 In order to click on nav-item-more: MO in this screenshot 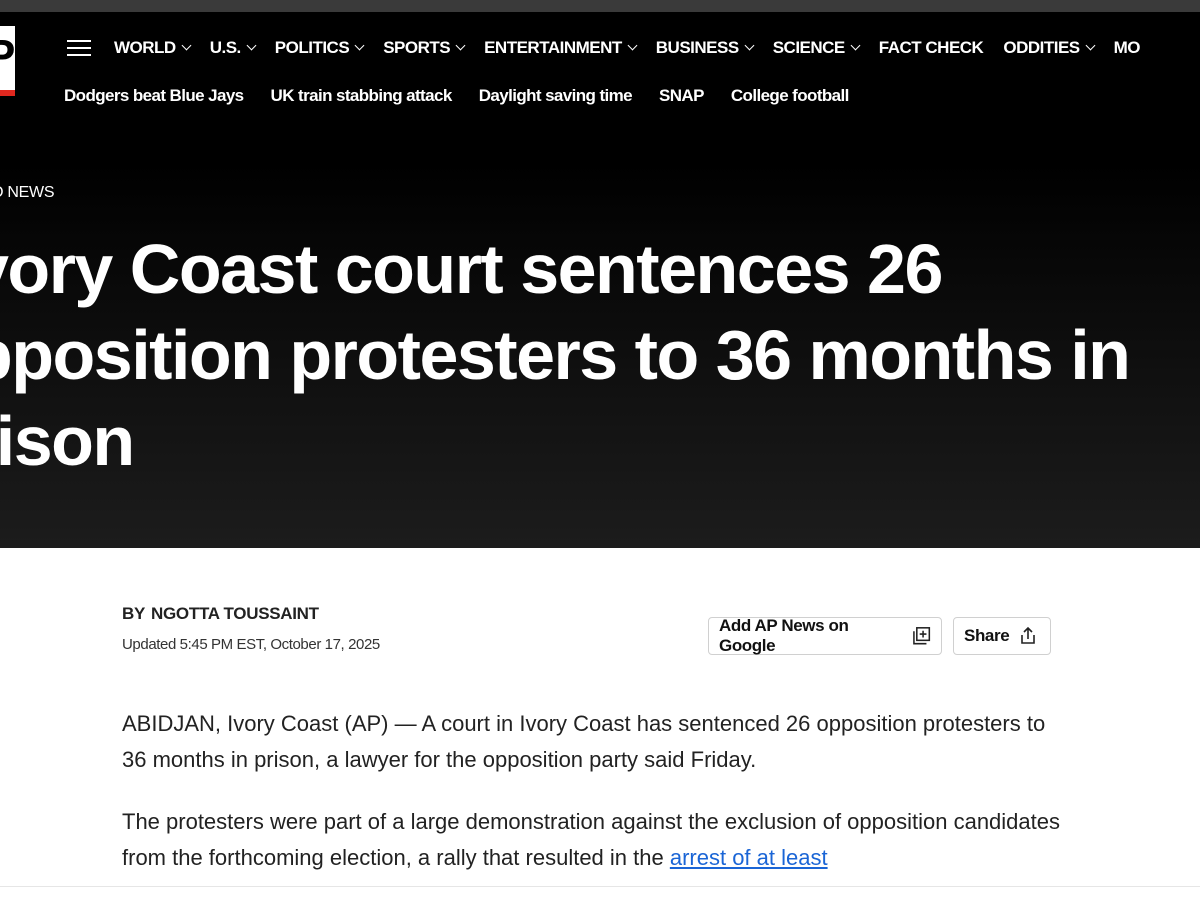, I will do `click(1127, 48)`.